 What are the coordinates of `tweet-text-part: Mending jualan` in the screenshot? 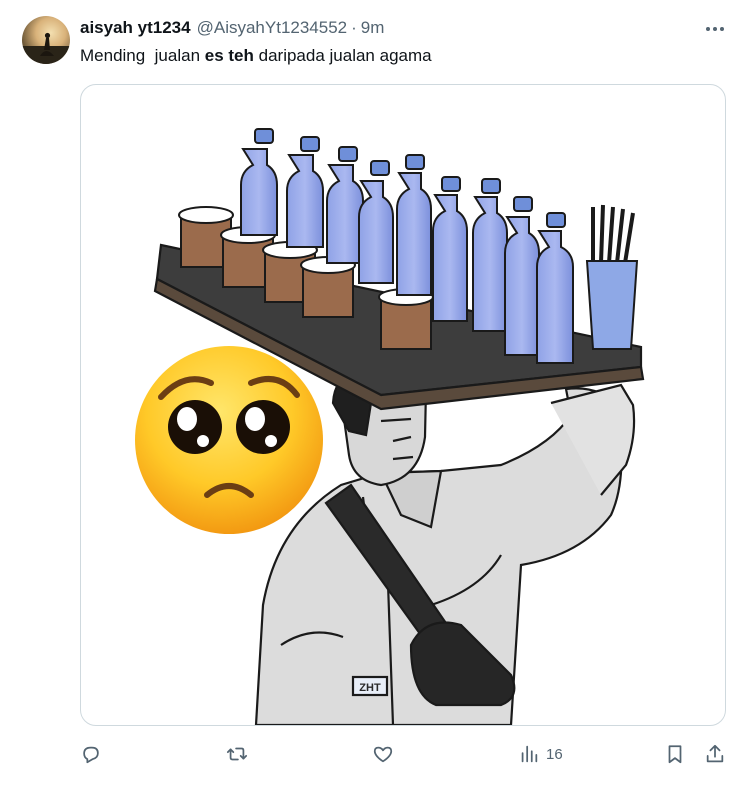 It's located at (142, 55).